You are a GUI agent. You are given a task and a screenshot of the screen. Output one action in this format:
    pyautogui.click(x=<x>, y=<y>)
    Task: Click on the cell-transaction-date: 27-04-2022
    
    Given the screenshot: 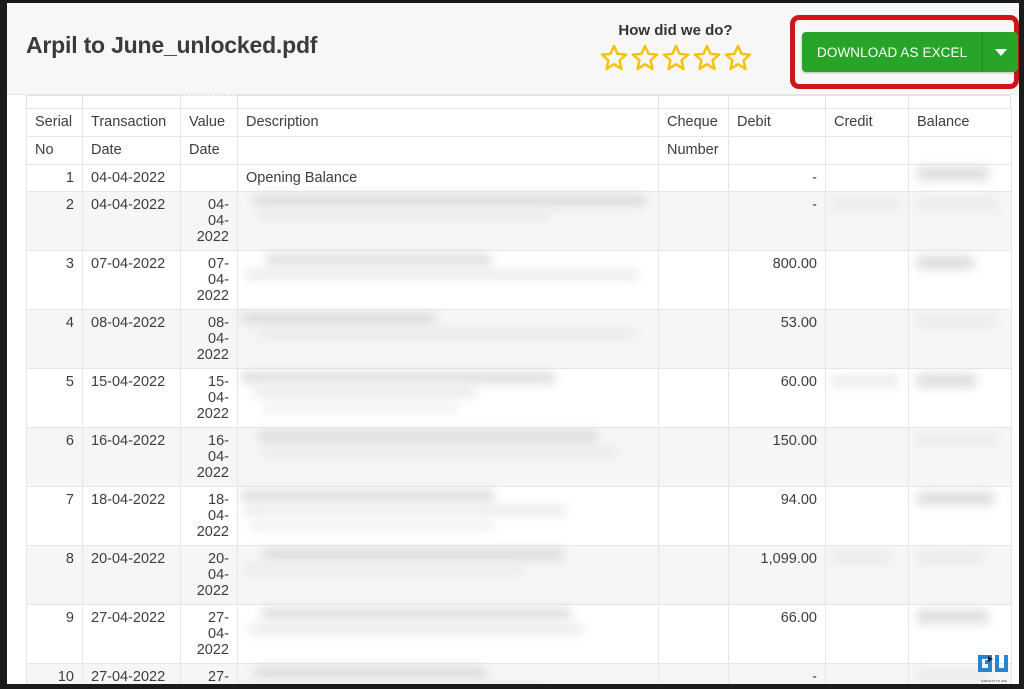 What is the action you would take?
    pyautogui.click(x=131, y=634)
    